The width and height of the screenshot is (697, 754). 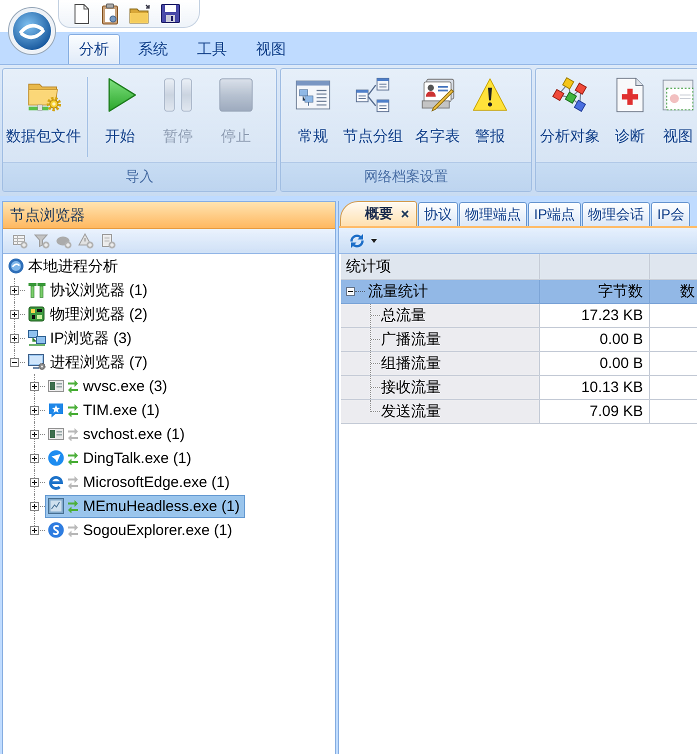 I want to click on contact-card-icon, so click(x=438, y=95).